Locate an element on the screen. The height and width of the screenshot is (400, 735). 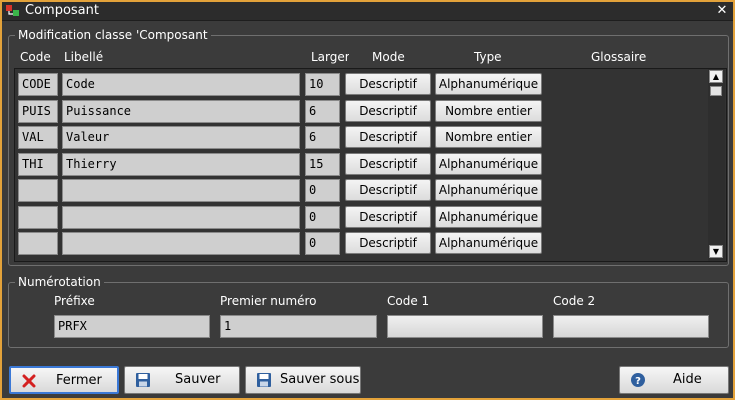
app-icon is located at coordinates (12, 10).